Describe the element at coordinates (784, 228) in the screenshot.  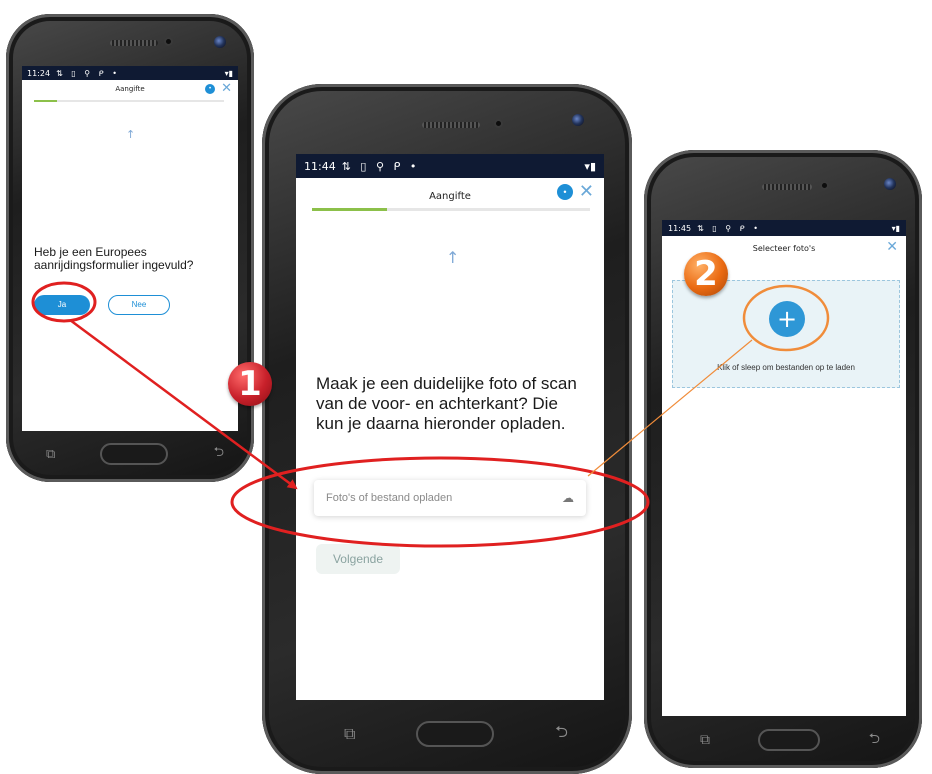
I see `status-bar: 11:45 ⇅ ▯ ⚲ ᑭ • ▾▮` at that location.